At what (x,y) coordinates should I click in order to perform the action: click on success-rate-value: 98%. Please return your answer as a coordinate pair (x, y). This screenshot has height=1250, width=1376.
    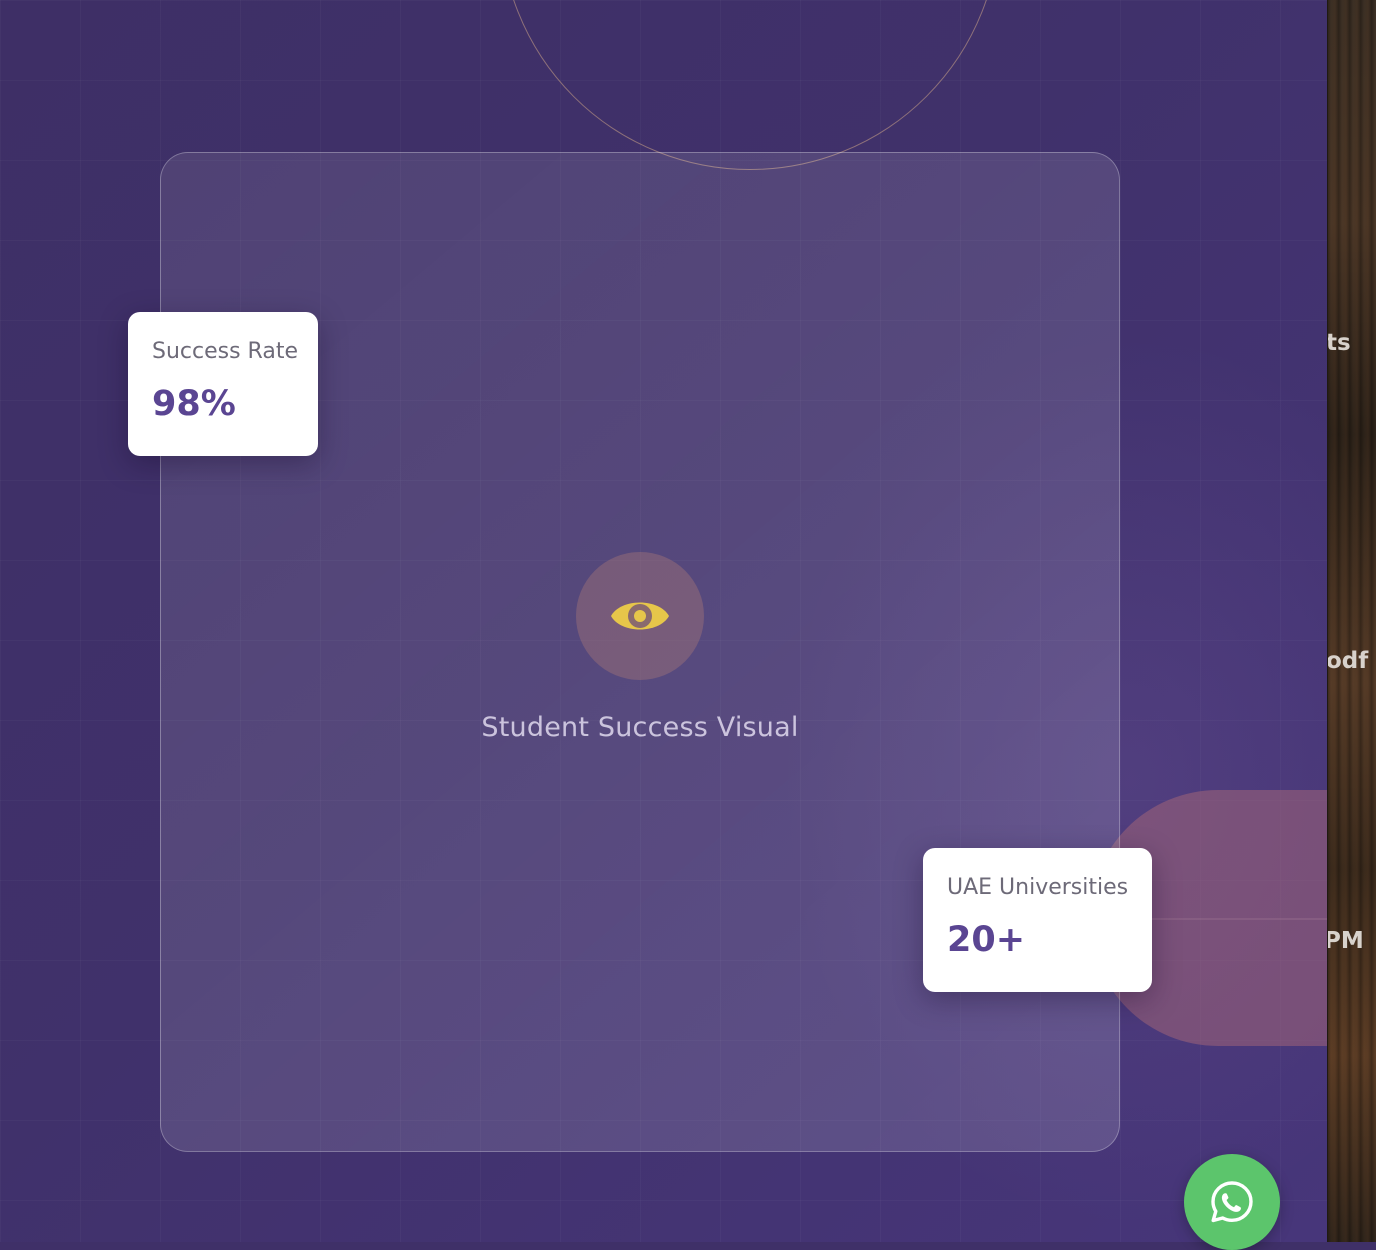
    Looking at the image, I should click on (194, 404).